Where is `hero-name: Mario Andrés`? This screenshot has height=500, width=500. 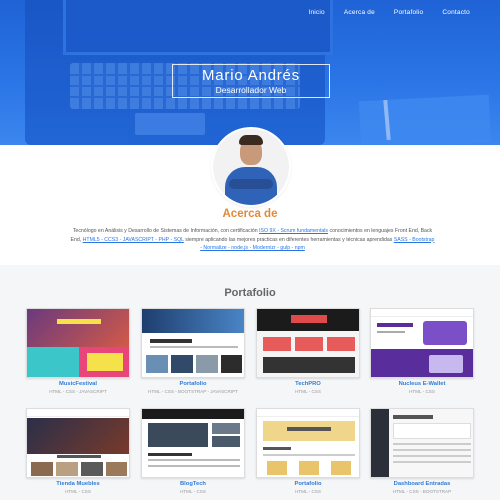 hero-name: Mario Andrés is located at coordinates (251, 75).